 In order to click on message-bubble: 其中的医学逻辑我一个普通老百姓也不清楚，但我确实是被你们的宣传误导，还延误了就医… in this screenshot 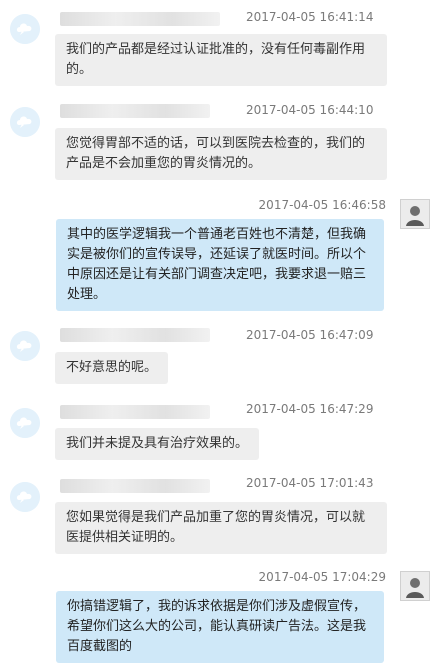, I will do `click(220, 265)`.